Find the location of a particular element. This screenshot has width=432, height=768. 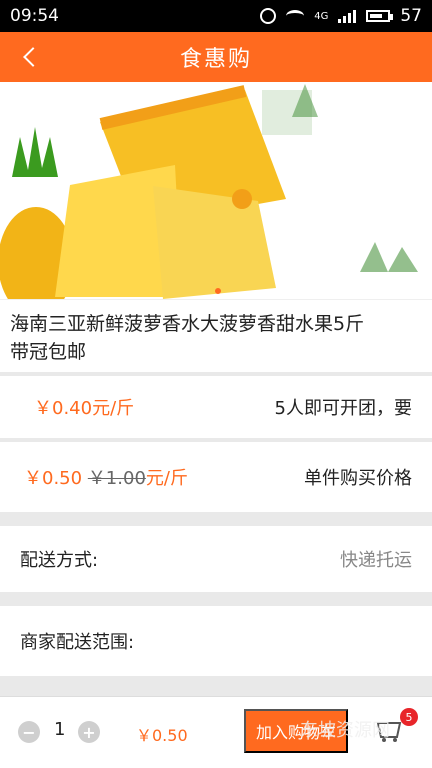

shipping-label: 配送方式: is located at coordinates (59, 560).